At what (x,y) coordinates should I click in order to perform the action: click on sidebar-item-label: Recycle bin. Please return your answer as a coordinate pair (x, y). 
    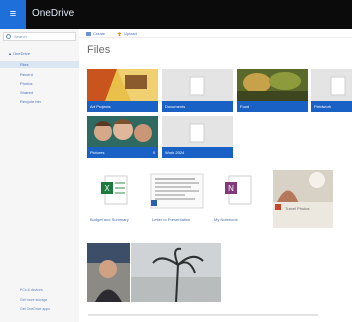
    Looking at the image, I should click on (30, 101).